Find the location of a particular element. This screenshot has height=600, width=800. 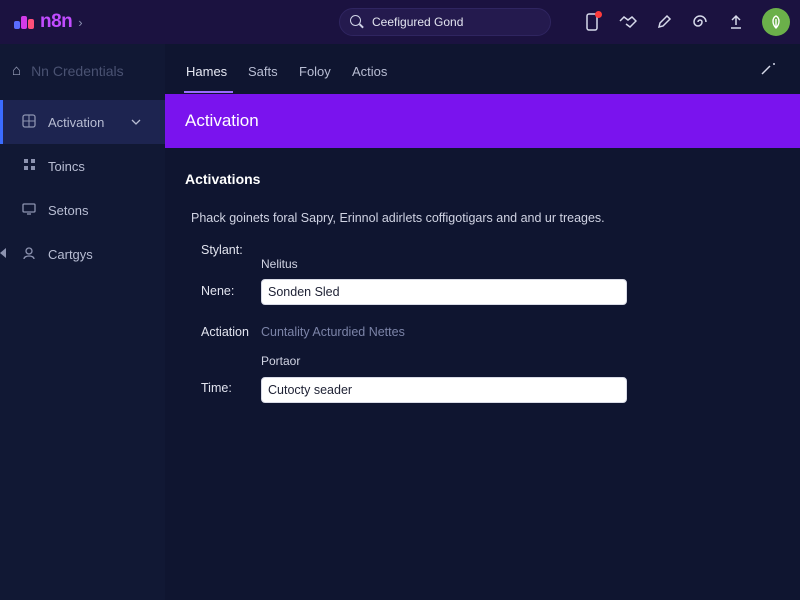

pen-icon is located at coordinates (664, 22).